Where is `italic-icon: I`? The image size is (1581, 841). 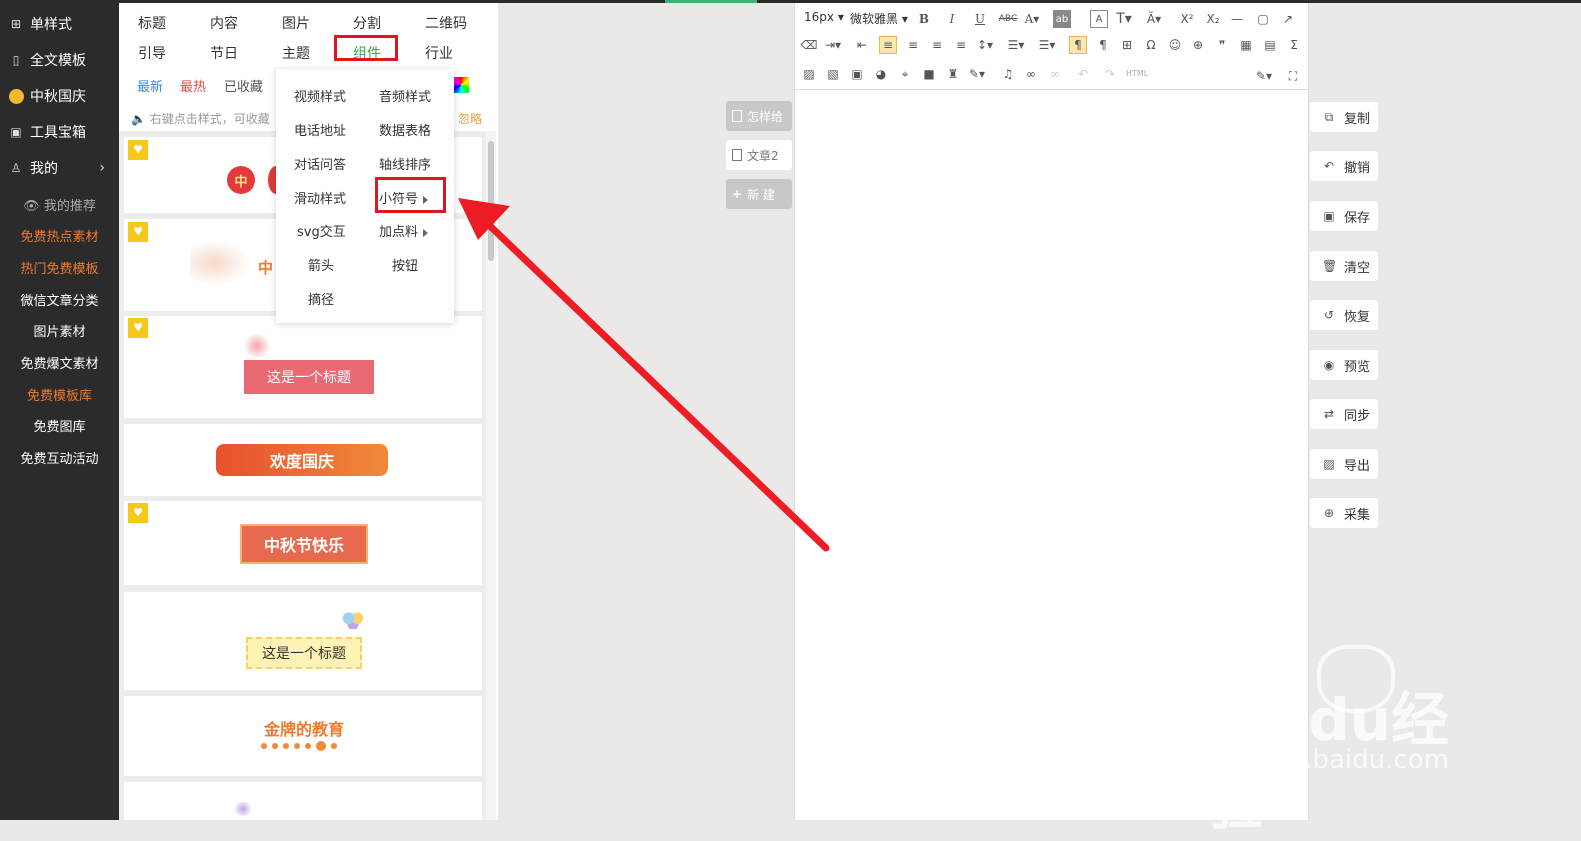 italic-icon: I is located at coordinates (952, 19).